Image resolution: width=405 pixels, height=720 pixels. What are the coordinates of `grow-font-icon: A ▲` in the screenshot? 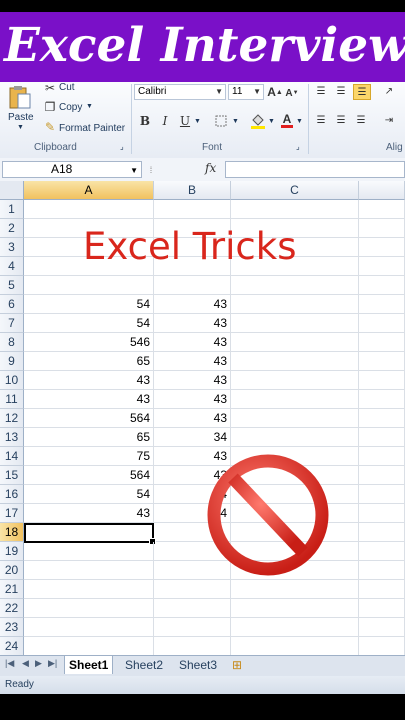 It's located at (275, 92).